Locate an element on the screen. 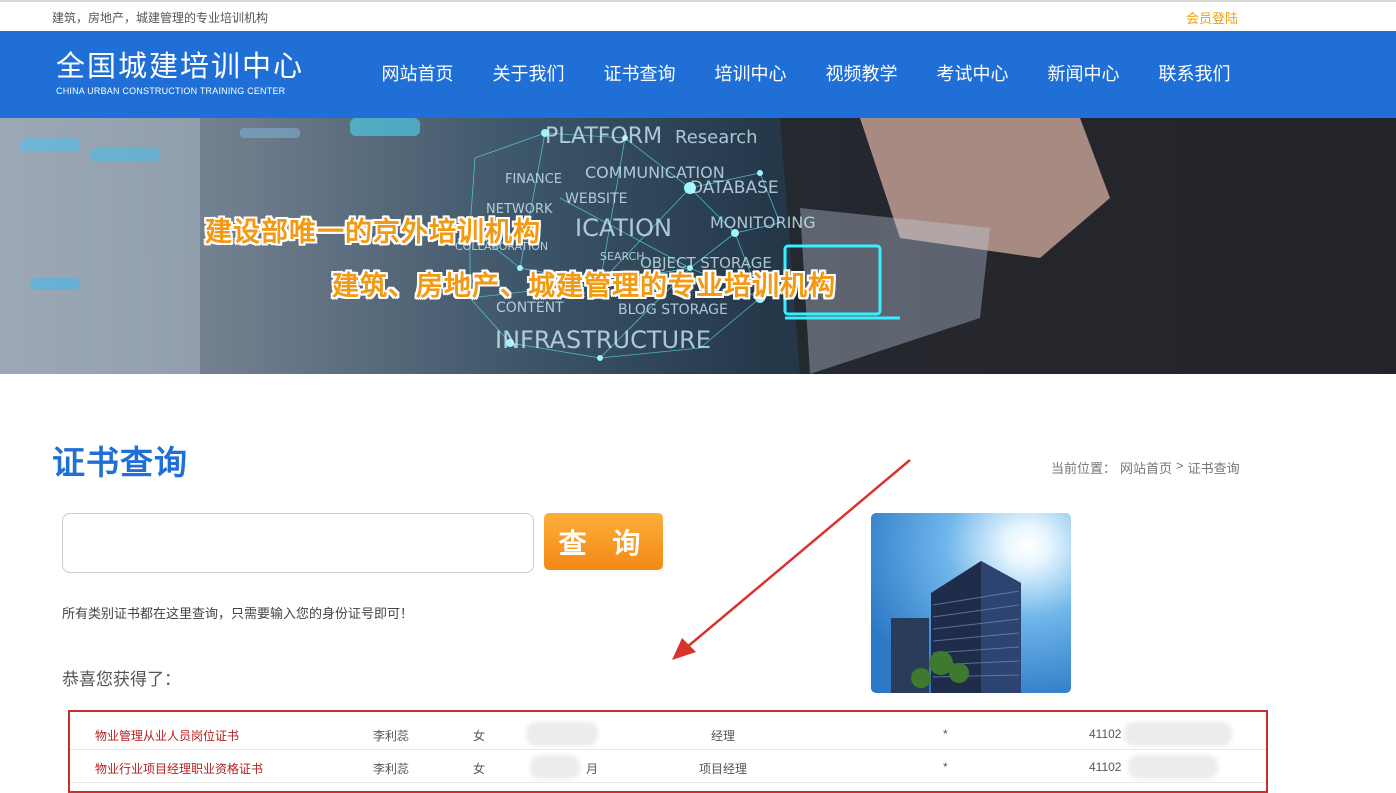  main-nav: 网站首页 关于我们 证书查询 培训中心 视频教学 考试中心 新闻中心 联系我们 is located at coordinates (806, 74).